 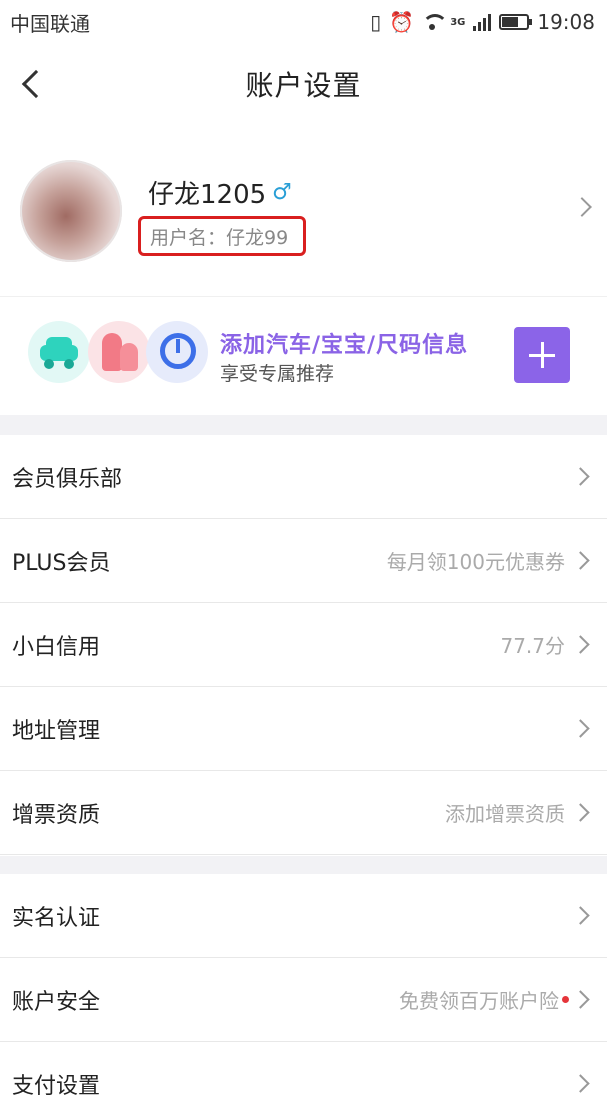 What do you see at coordinates (542, 355) in the screenshot?
I see `add-info-button` at bounding box center [542, 355].